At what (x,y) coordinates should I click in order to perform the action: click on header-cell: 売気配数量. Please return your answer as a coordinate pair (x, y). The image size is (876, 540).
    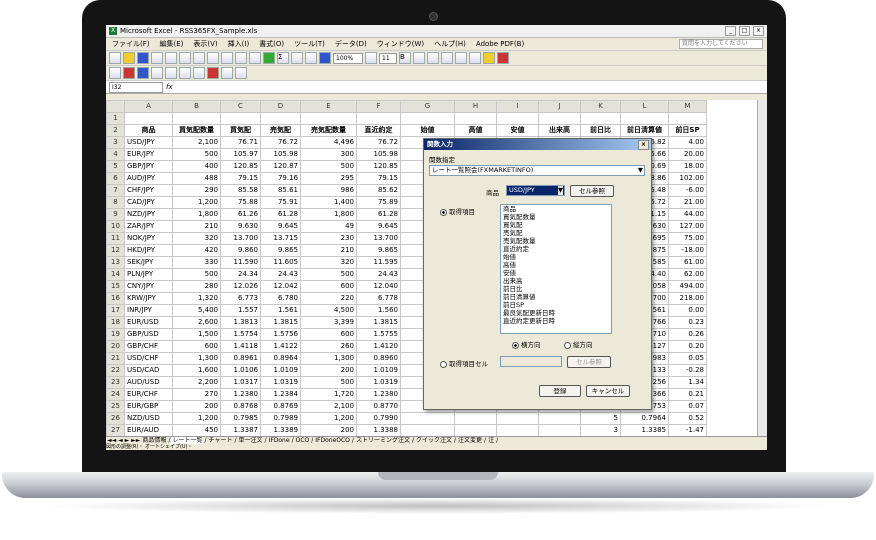
    Looking at the image, I should click on (328, 130).